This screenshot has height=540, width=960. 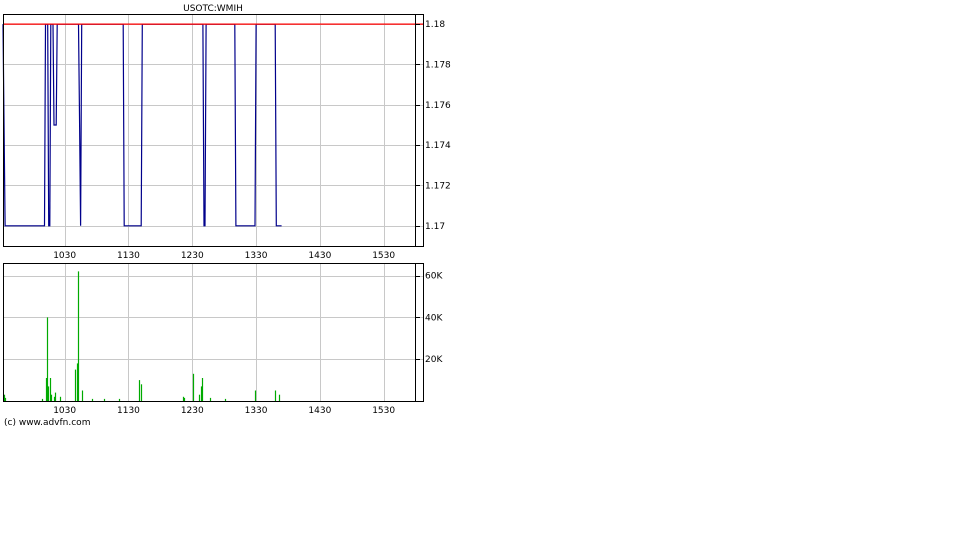 What do you see at coordinates (434, 318) in the screenshot?
I see `volume-y-tick-label: 40K` at bounding box center [434, 318].